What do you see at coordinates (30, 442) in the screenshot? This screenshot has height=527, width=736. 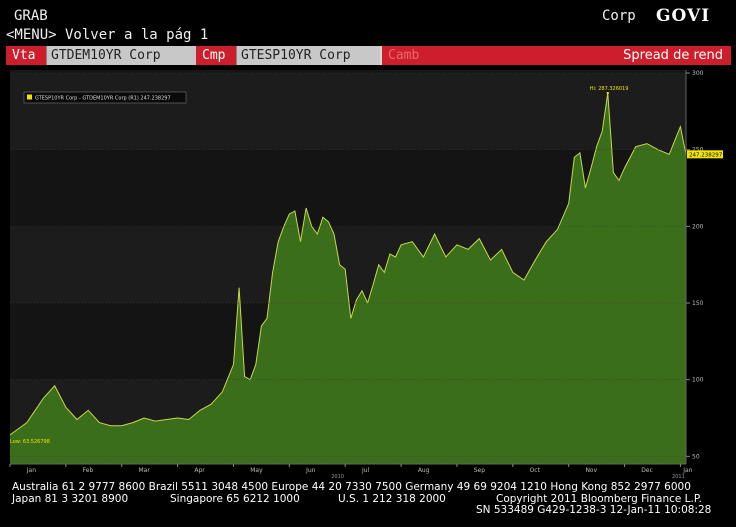 I see `low-label: Low: 63.526798` at bounding box center [30, 442].